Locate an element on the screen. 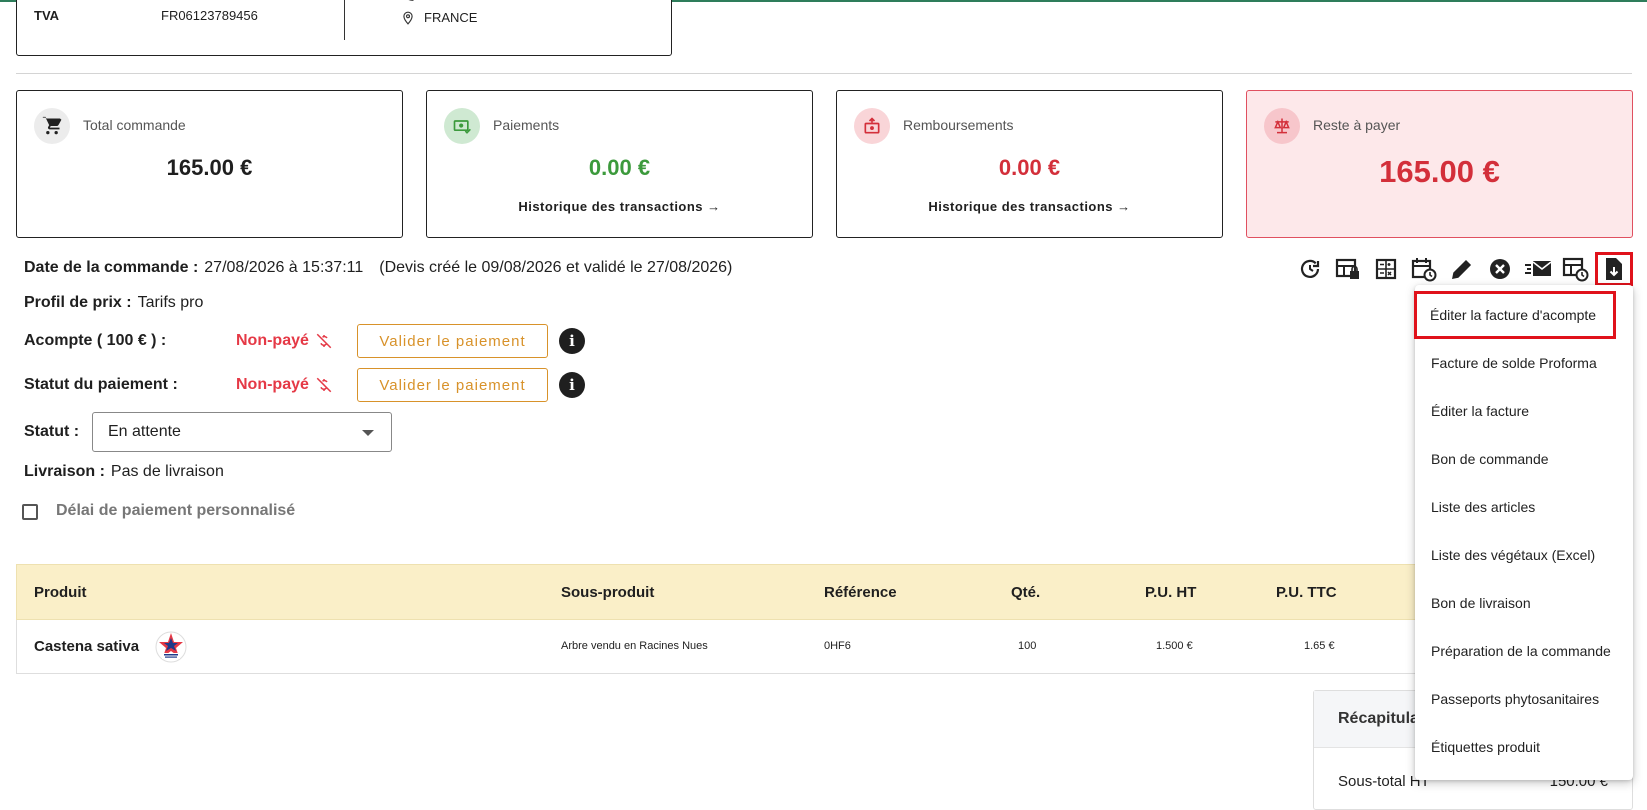 The width and height of the screenshot is (1647, 810). tva-value: FR06123789456 is located at coordinates (209, 15).